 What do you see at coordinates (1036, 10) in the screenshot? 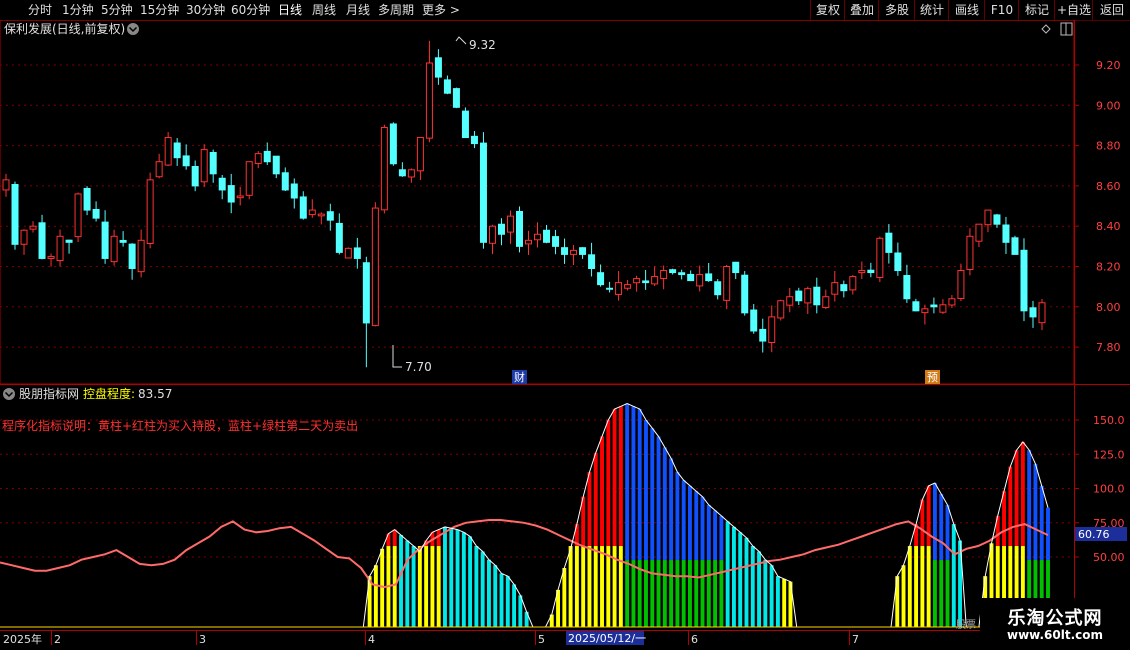
I see `mark-button: 标记` at bounding box center [1036, 10].